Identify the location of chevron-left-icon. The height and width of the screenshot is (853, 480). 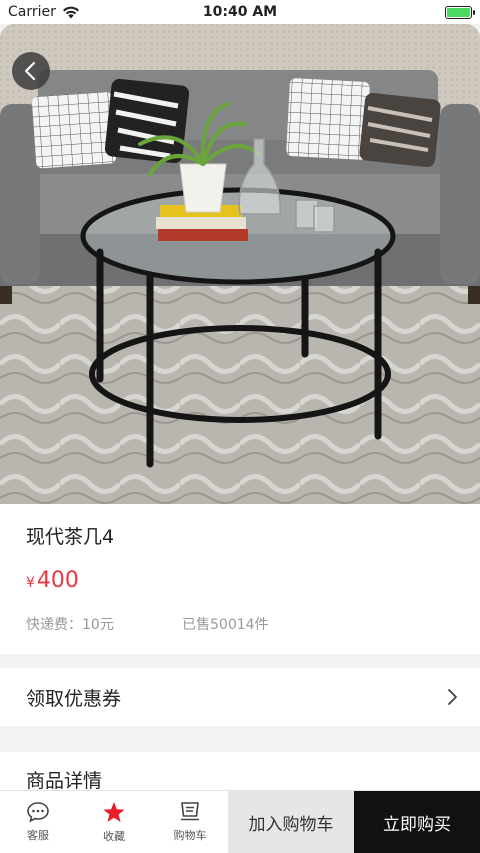
(30, 71).